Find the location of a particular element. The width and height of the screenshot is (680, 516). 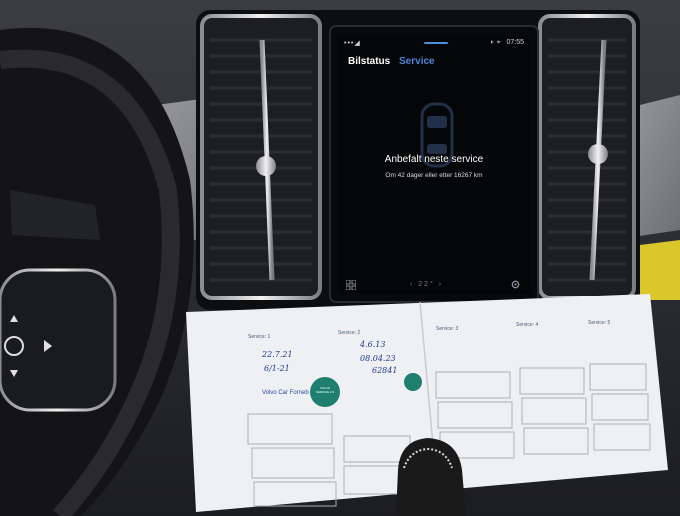

top-drag-handle is located at coordinates (436, 43).